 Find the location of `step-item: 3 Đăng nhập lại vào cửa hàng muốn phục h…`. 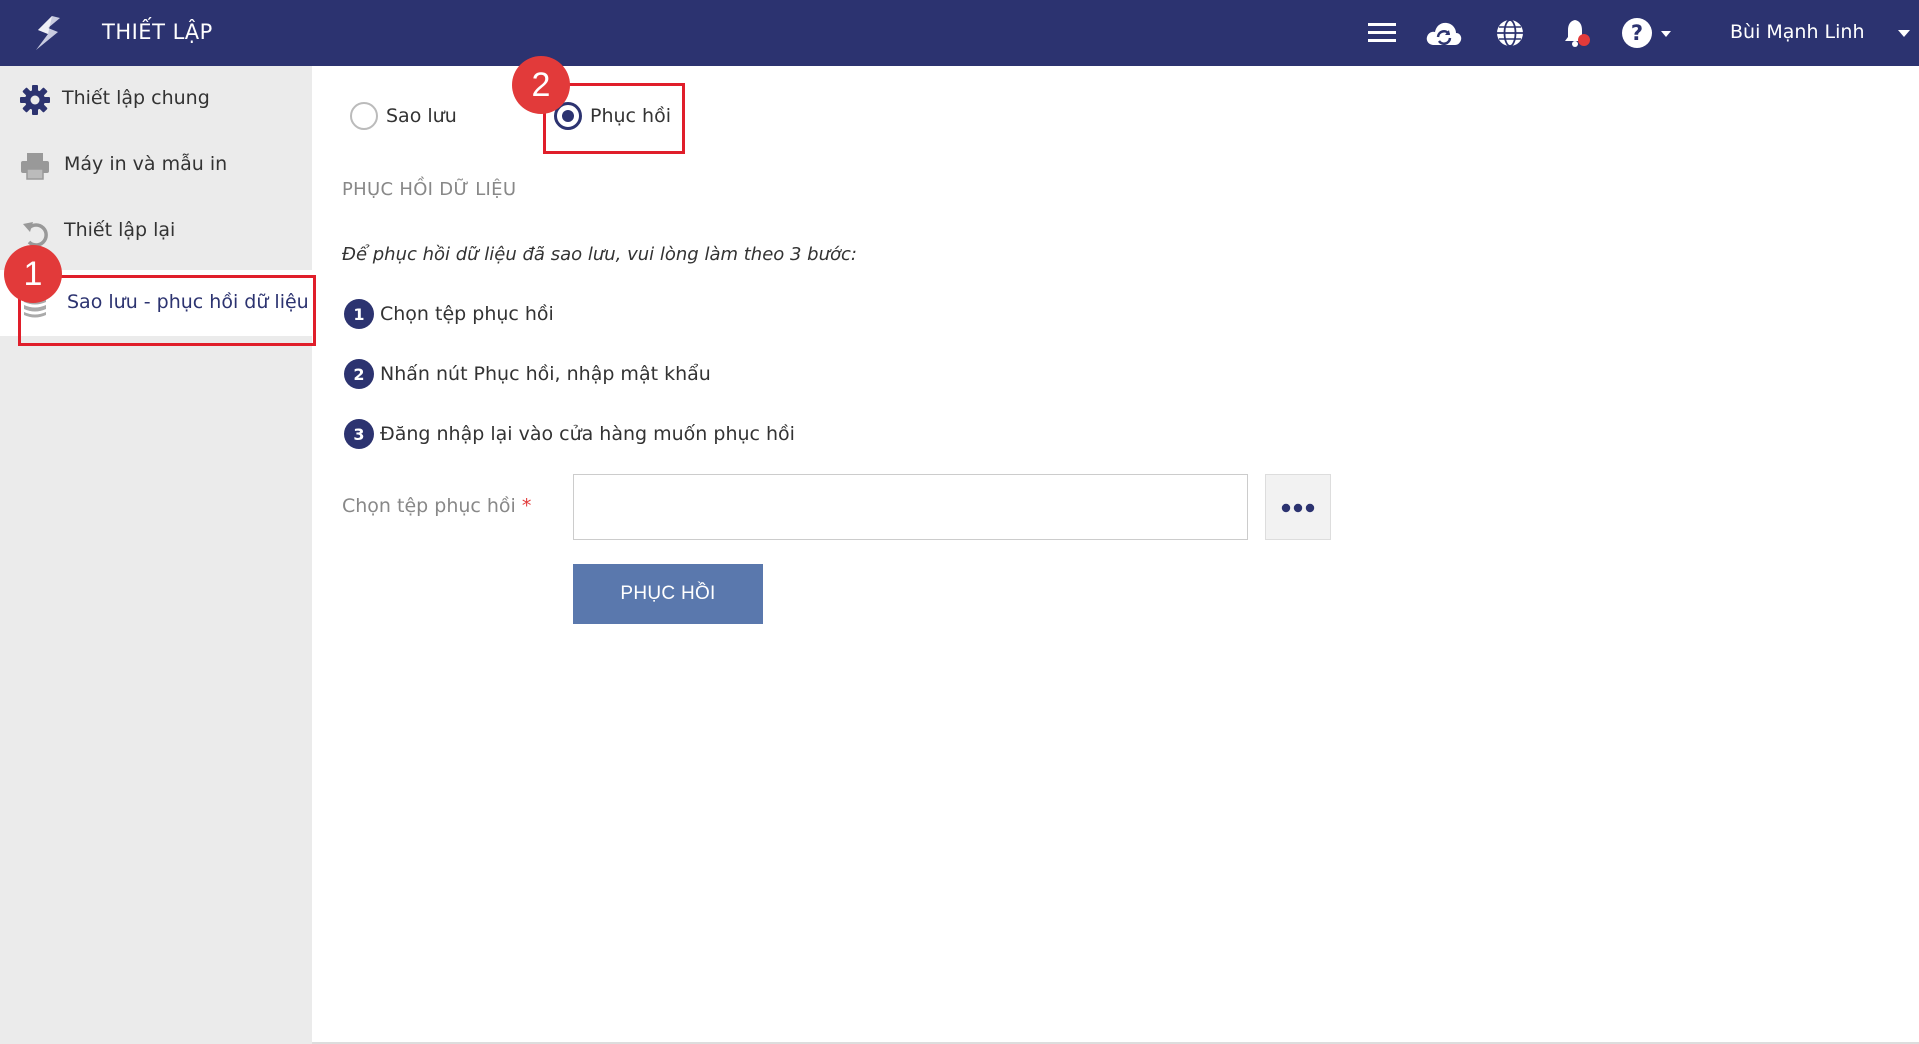

step-item: 3 Đăng nhập lại vào cửa hàng muốn phục h… is located at coordinates (569, 434).